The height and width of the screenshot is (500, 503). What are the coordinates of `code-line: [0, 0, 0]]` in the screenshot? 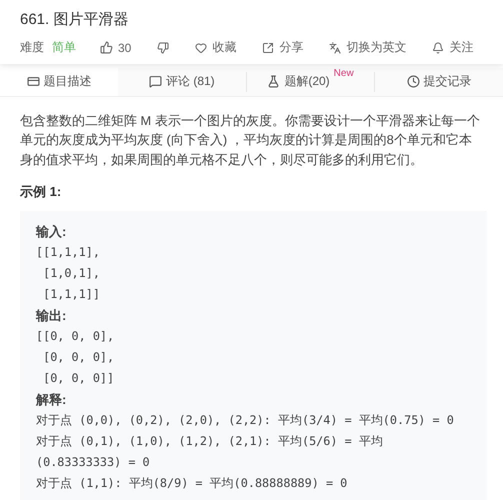 It's located at (79, 378).